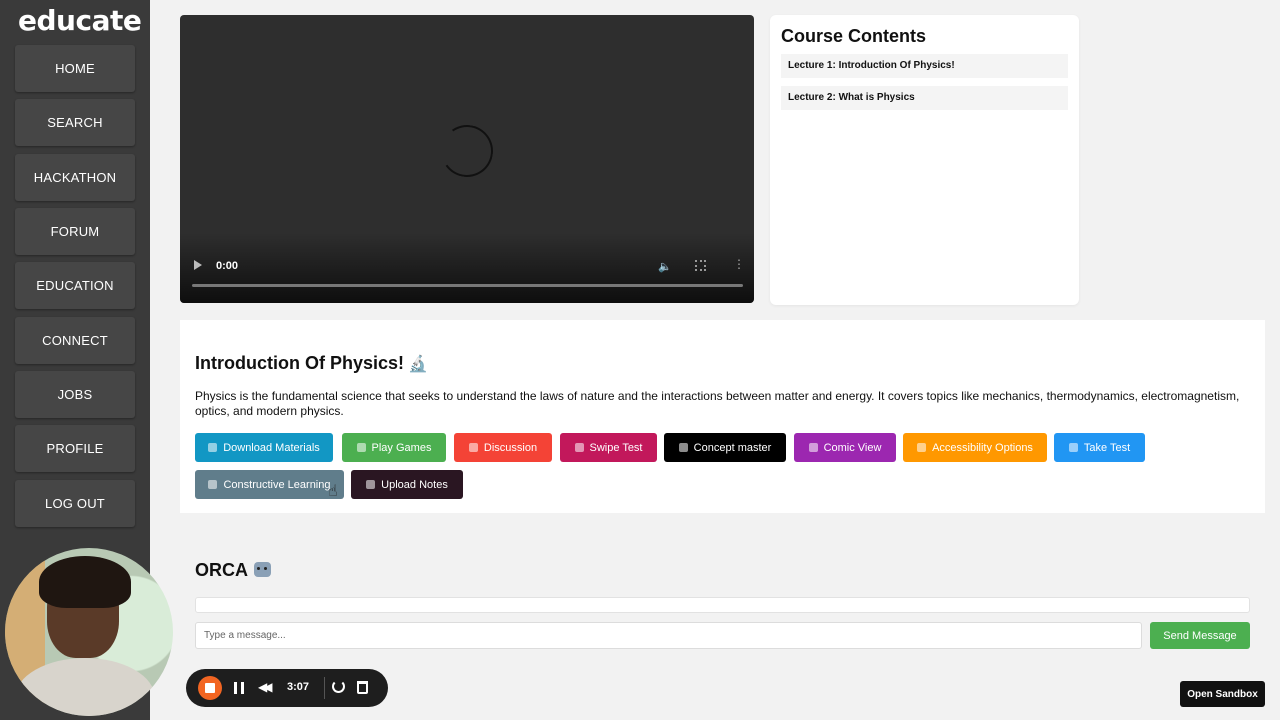 The width and height of the screenshot is (1280, 720). What do you see at coordinates (75, 68) in the screenshot?
I see `sidebar-item-home: HOME` at bounding box center [75, 68].